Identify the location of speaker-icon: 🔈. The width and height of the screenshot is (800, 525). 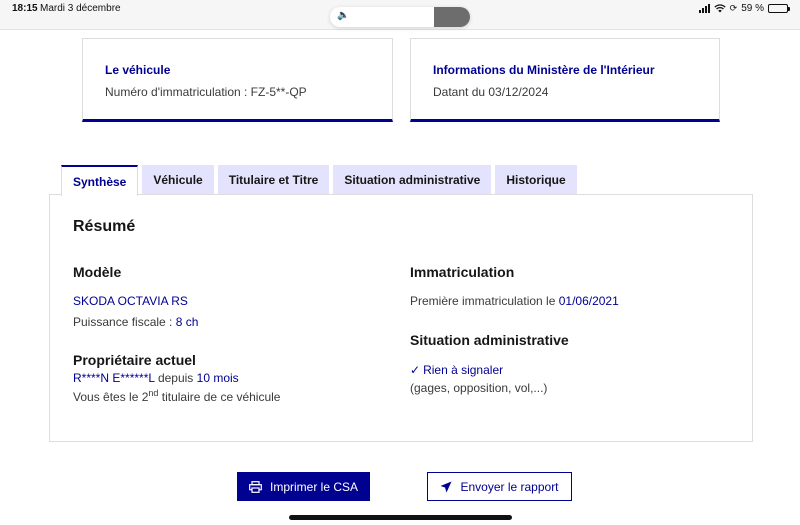
(343, 15).